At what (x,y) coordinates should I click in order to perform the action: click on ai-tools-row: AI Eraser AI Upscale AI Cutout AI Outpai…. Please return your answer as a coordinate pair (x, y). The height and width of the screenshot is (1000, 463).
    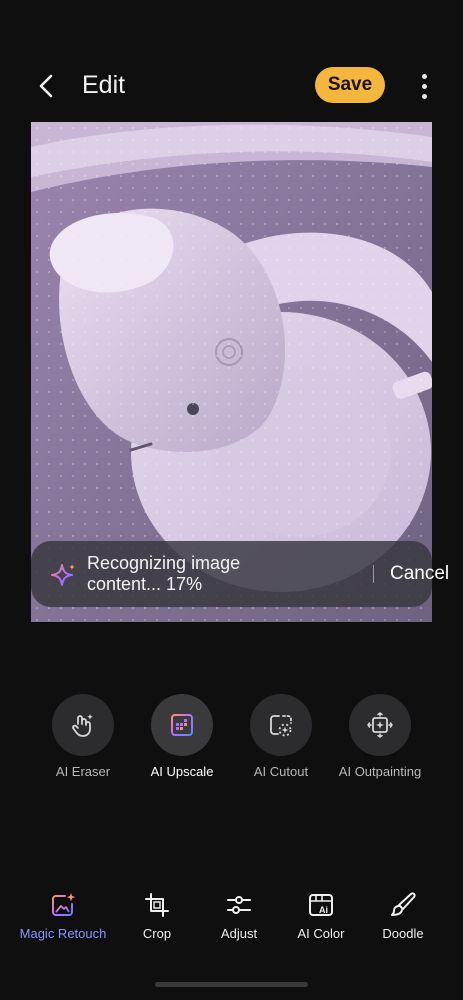
    Looking at the image, I should click on (231, 739).